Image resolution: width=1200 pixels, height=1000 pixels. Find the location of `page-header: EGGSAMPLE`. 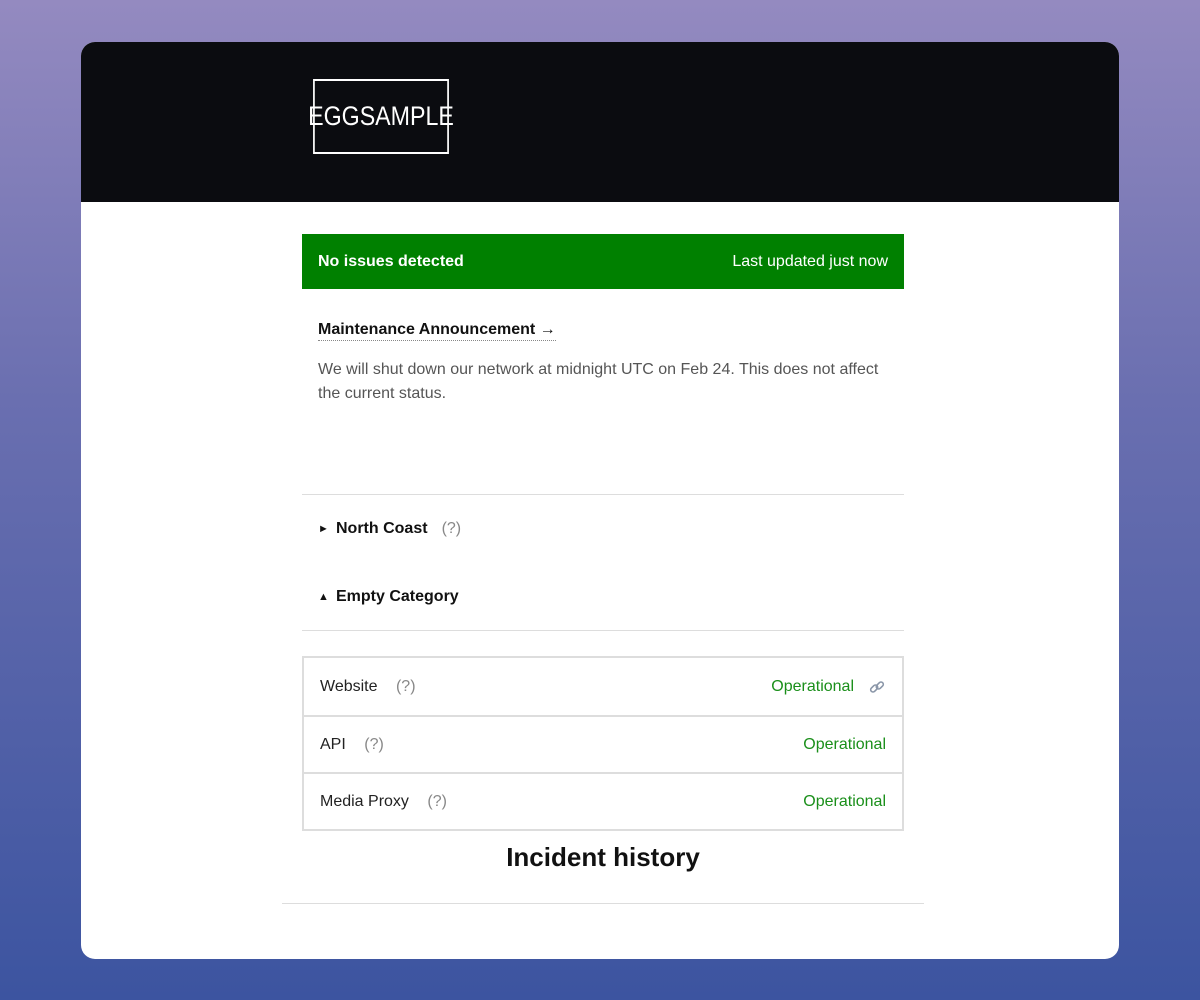

page-header: EGGSAMPLE is located at coordinates (600, 122).